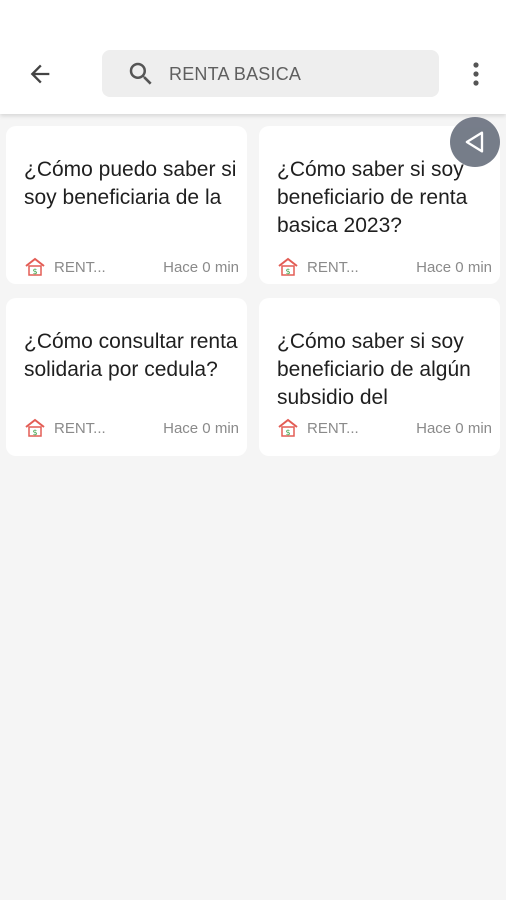 The image size is (506, 900). I want to click on floating-action-button, so click(475, 142).